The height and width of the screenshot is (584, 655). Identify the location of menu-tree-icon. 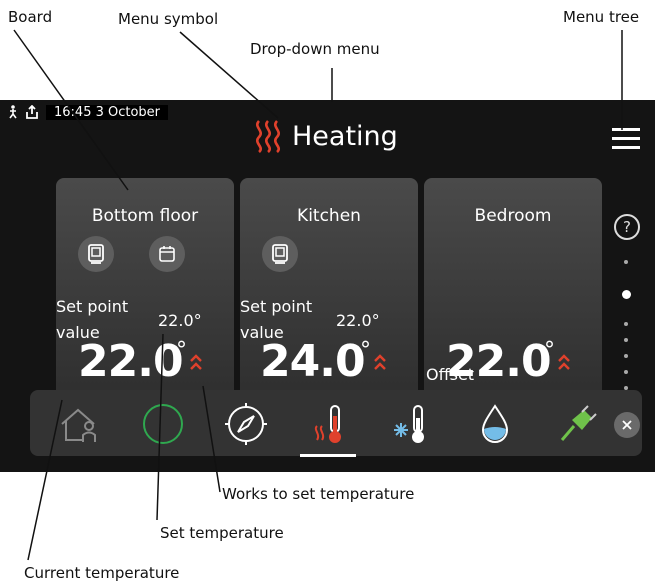
(626, 141).